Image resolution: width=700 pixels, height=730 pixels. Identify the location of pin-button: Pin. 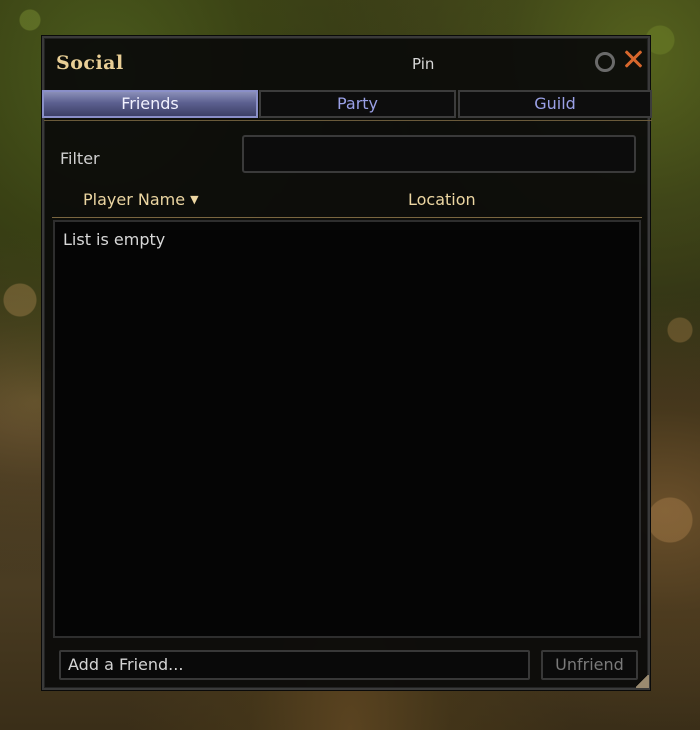
(423, 64).